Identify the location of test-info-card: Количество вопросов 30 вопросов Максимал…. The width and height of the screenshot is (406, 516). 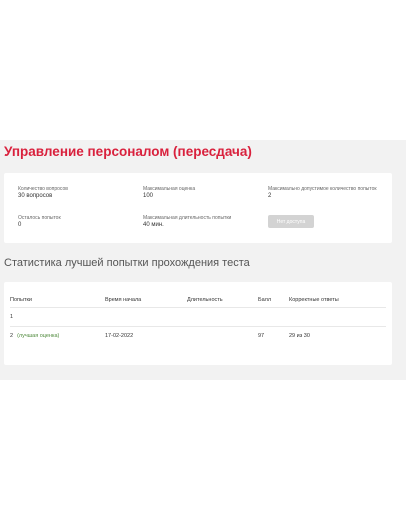
(198, 208).